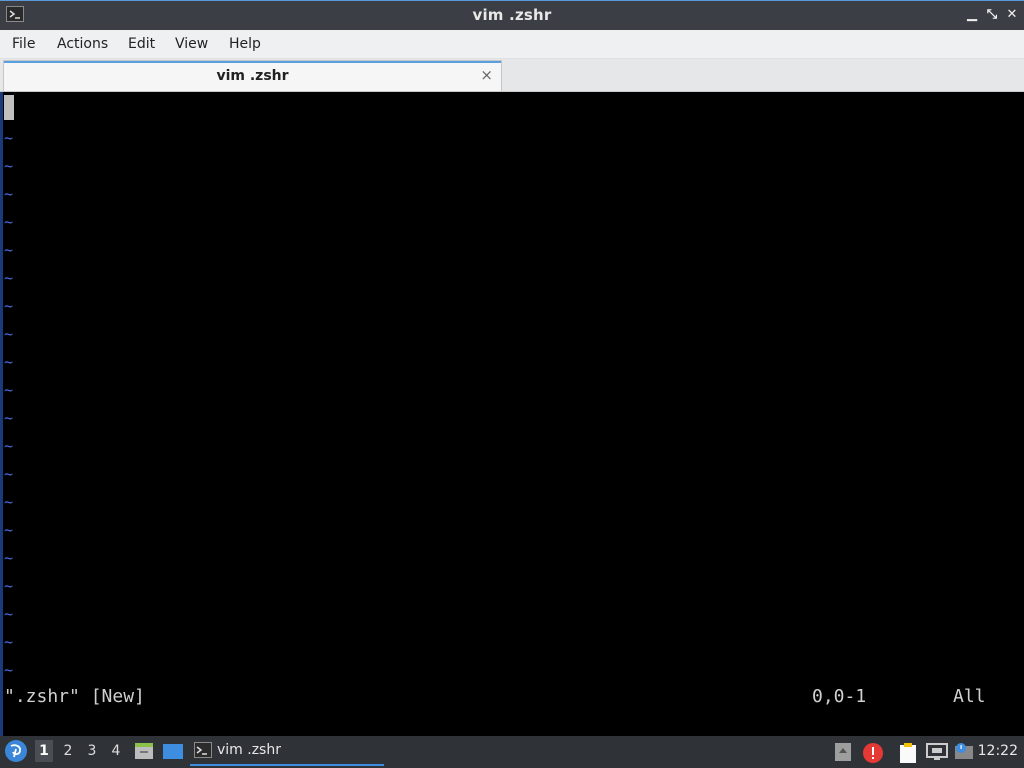  I want to click on start-menu-icon, so click(16, 751).